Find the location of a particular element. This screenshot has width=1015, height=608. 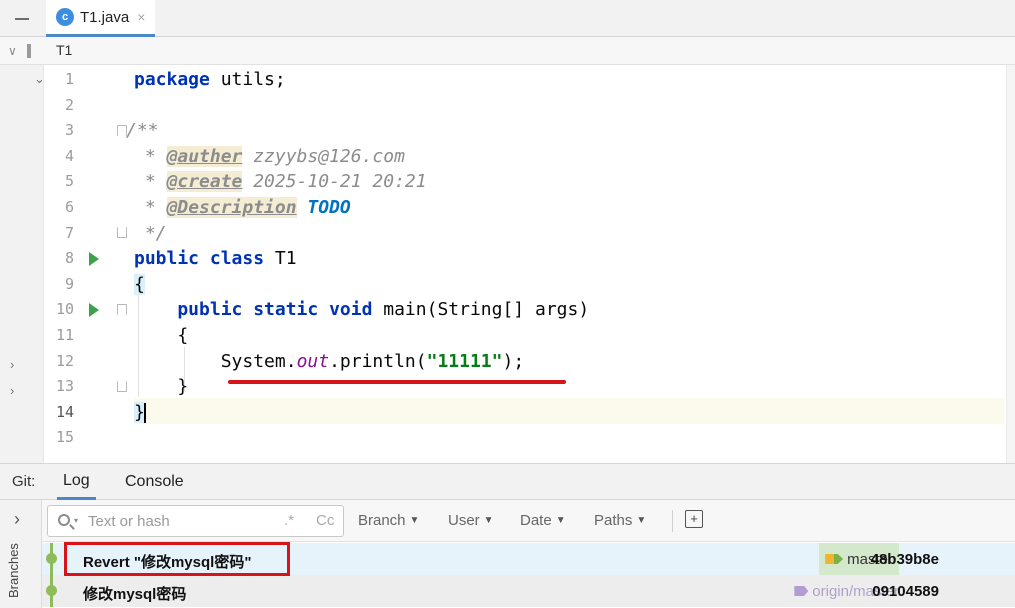

text-caret is located at coordinates (144, 412).